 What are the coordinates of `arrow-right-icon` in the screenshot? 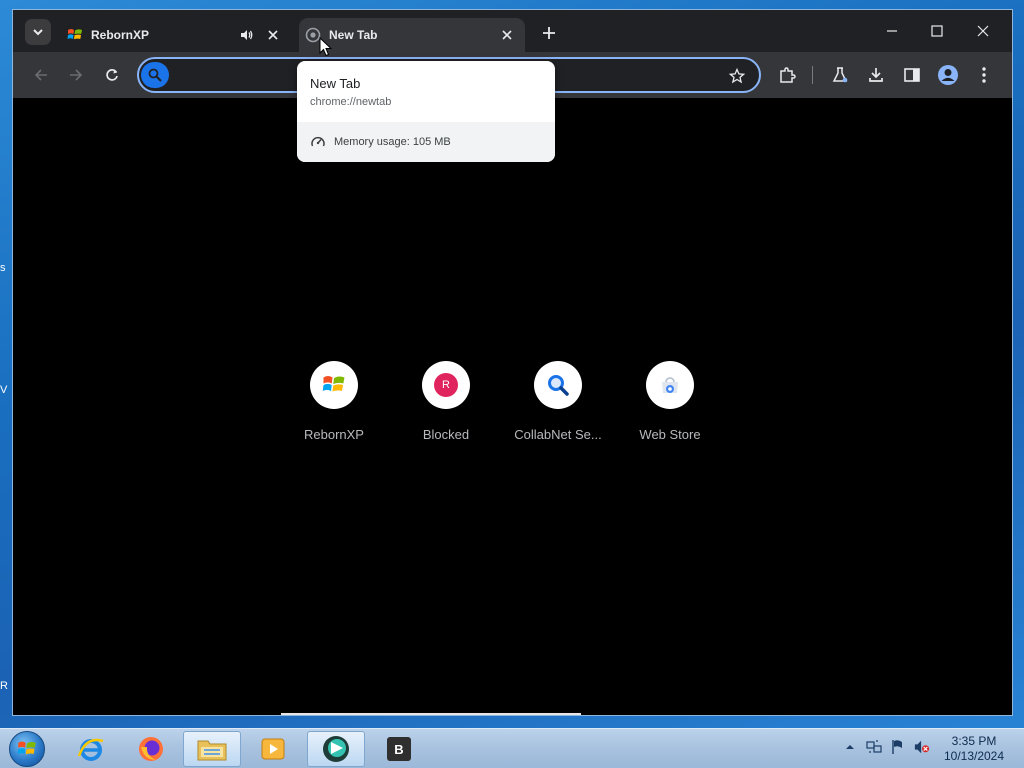 It's located at (76, 75).